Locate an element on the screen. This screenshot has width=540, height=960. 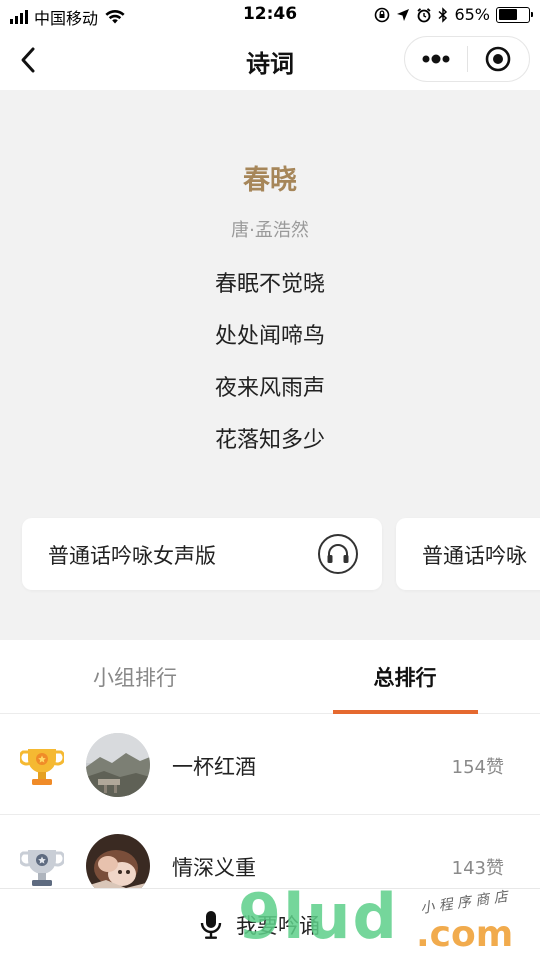
record-target-icon is located at coordinates (498, 59).